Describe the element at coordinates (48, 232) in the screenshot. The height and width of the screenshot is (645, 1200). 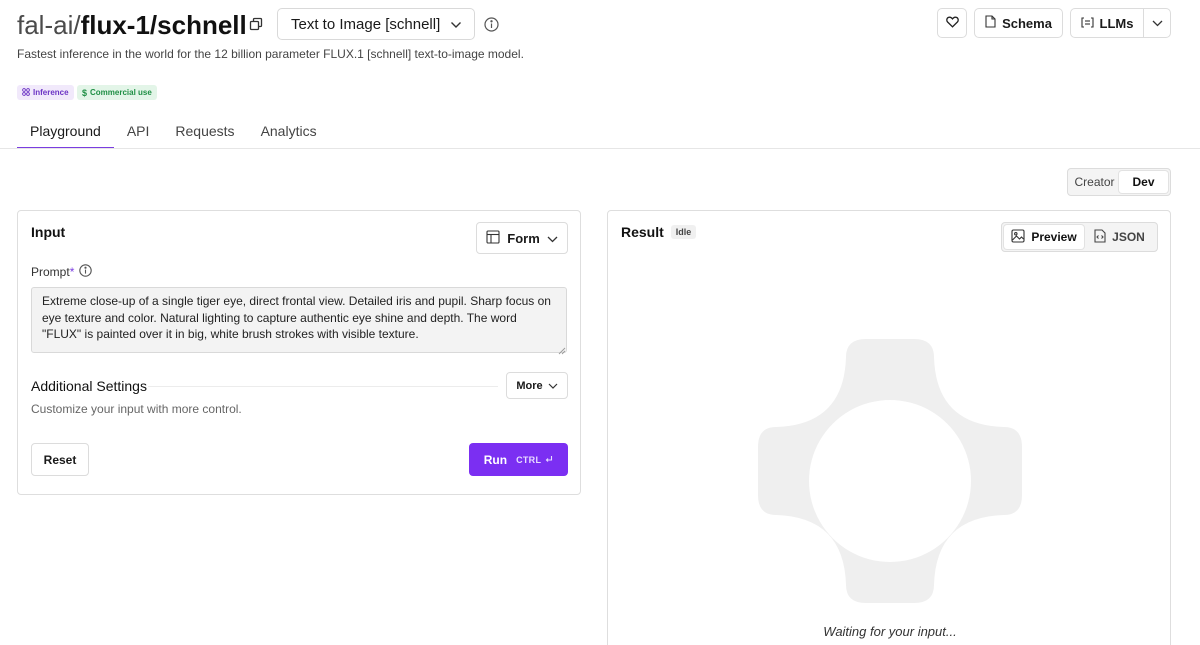
I see `input-panel-title: Input` at that location.